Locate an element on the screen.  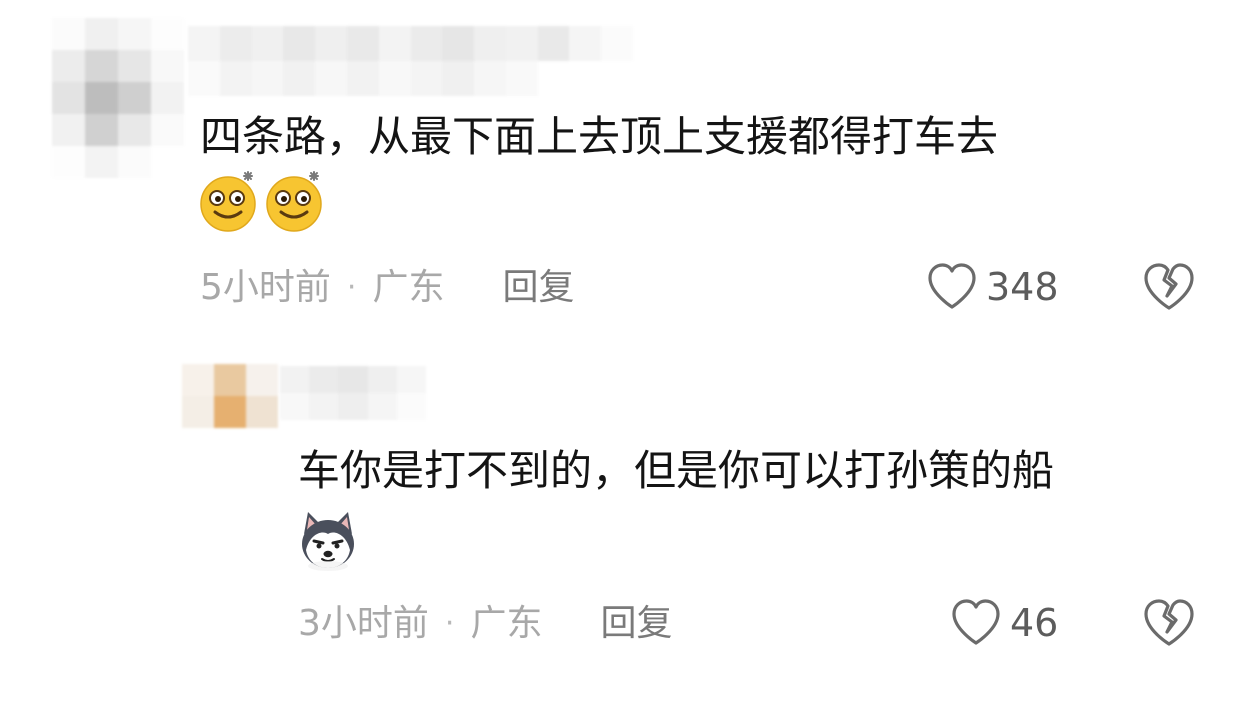
like-count: 46 is located at coordinates (1034, 623).